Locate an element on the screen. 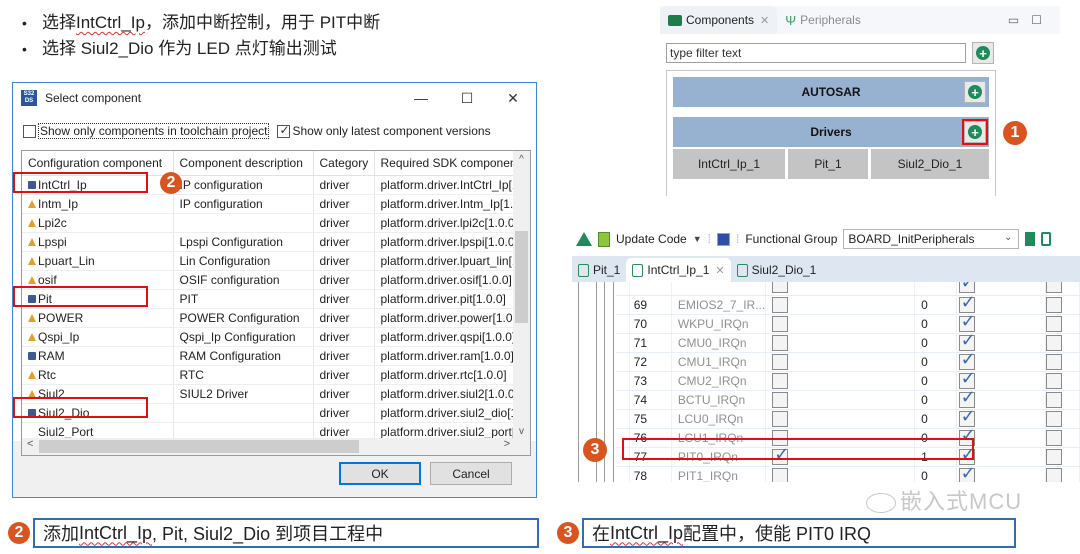 The height and width of the screenshot is (554, 1080). irq-row: 73 CMU2_IRQn 0 is located at coordinates (848, 379).